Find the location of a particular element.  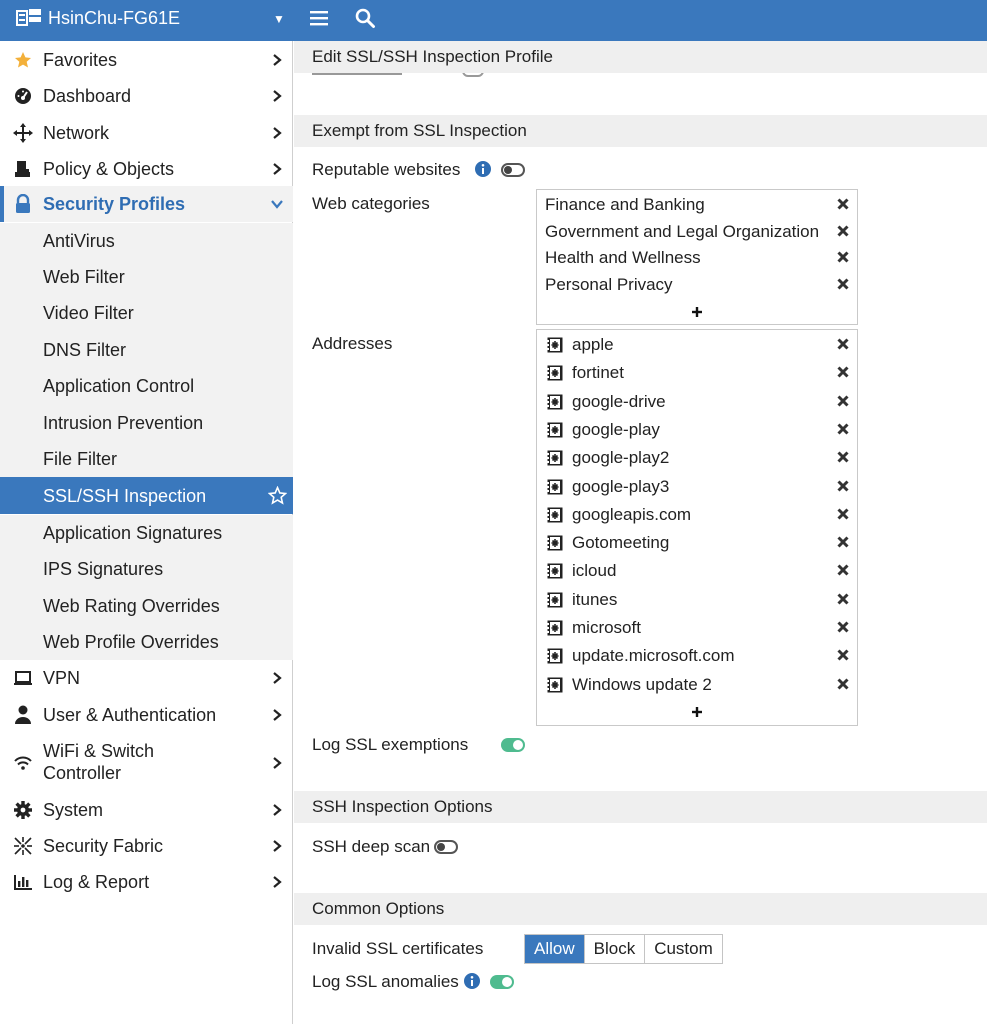

sidebar-subitem-label: Intrusion Prevention is located at coordinates (123, 422).